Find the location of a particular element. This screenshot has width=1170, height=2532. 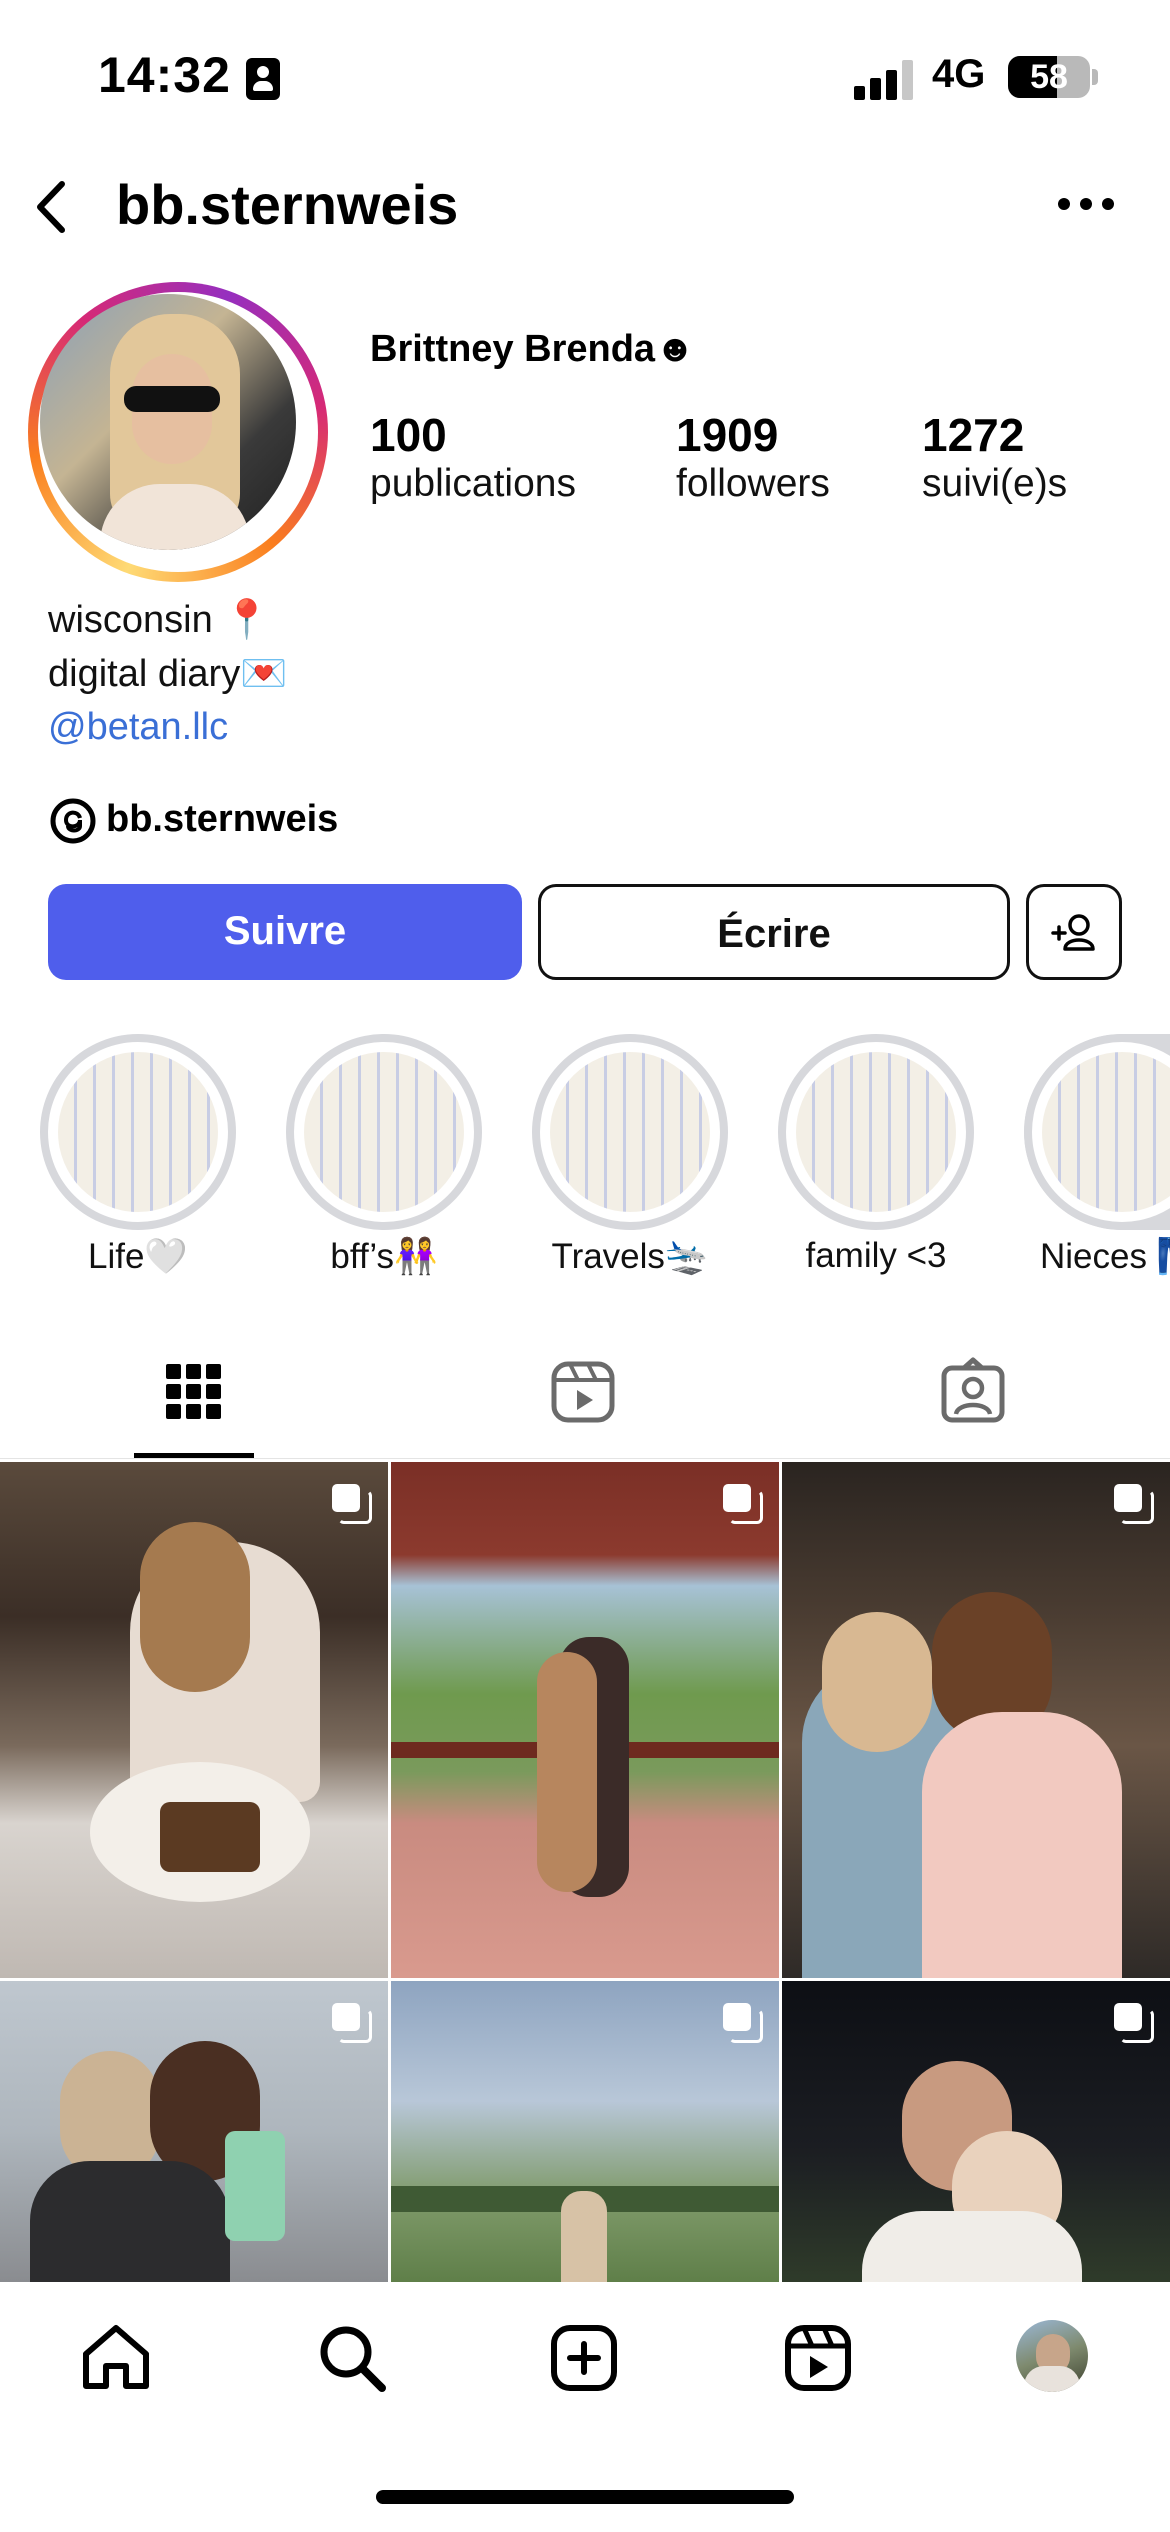

profile-avatar-nav is located at coordinates (1052, 2356).